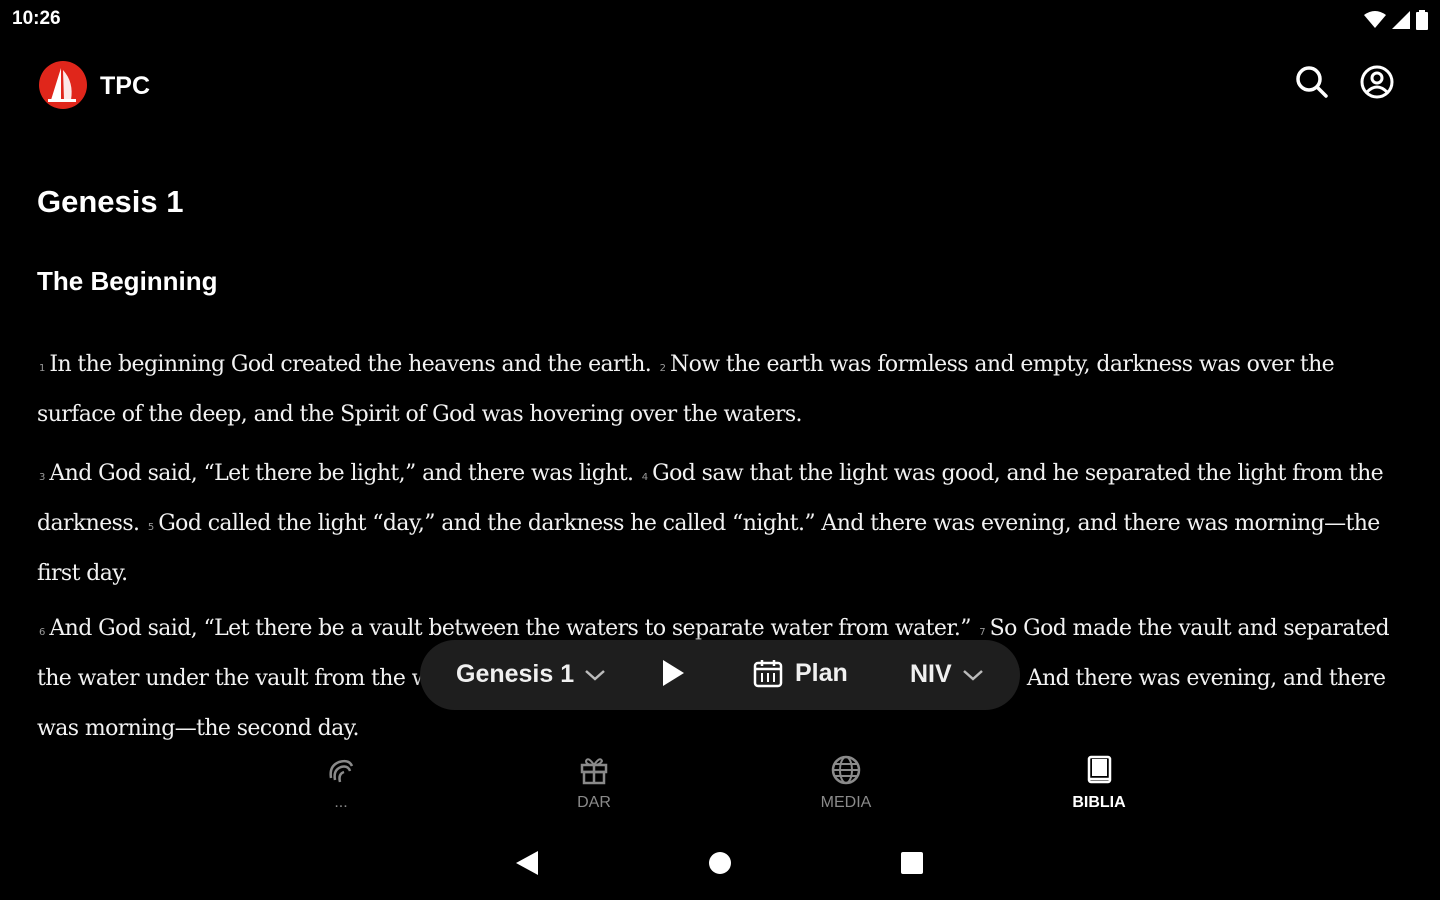 Image resolution: width=1440 pixels, height=900 pixels. I want to click on nav-item-biblia: BIBLIA, so click(1099, 783).